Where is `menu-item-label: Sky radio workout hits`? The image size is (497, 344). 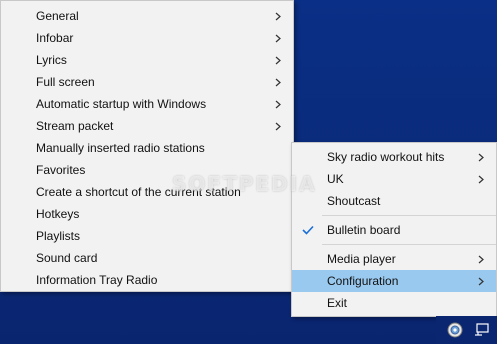 menu-item-label: Sky radio workout hits is located at coordinates (386, 157).